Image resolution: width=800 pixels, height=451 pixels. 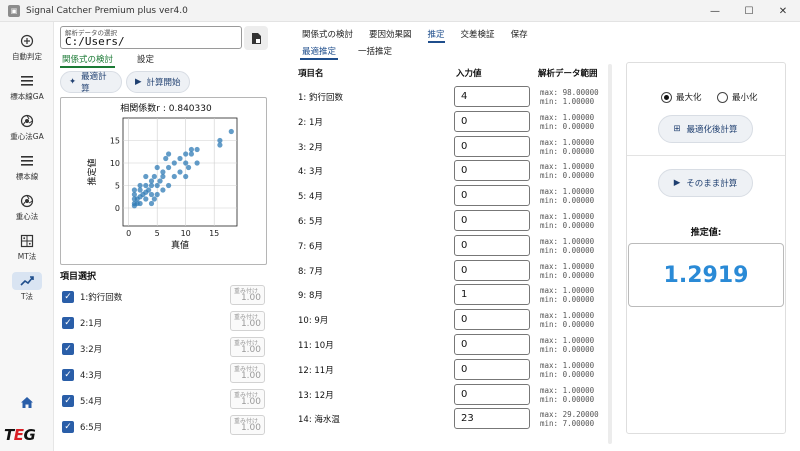 I want to click on sidebar-item-sample: 標本線, so click(x=27, y=167).